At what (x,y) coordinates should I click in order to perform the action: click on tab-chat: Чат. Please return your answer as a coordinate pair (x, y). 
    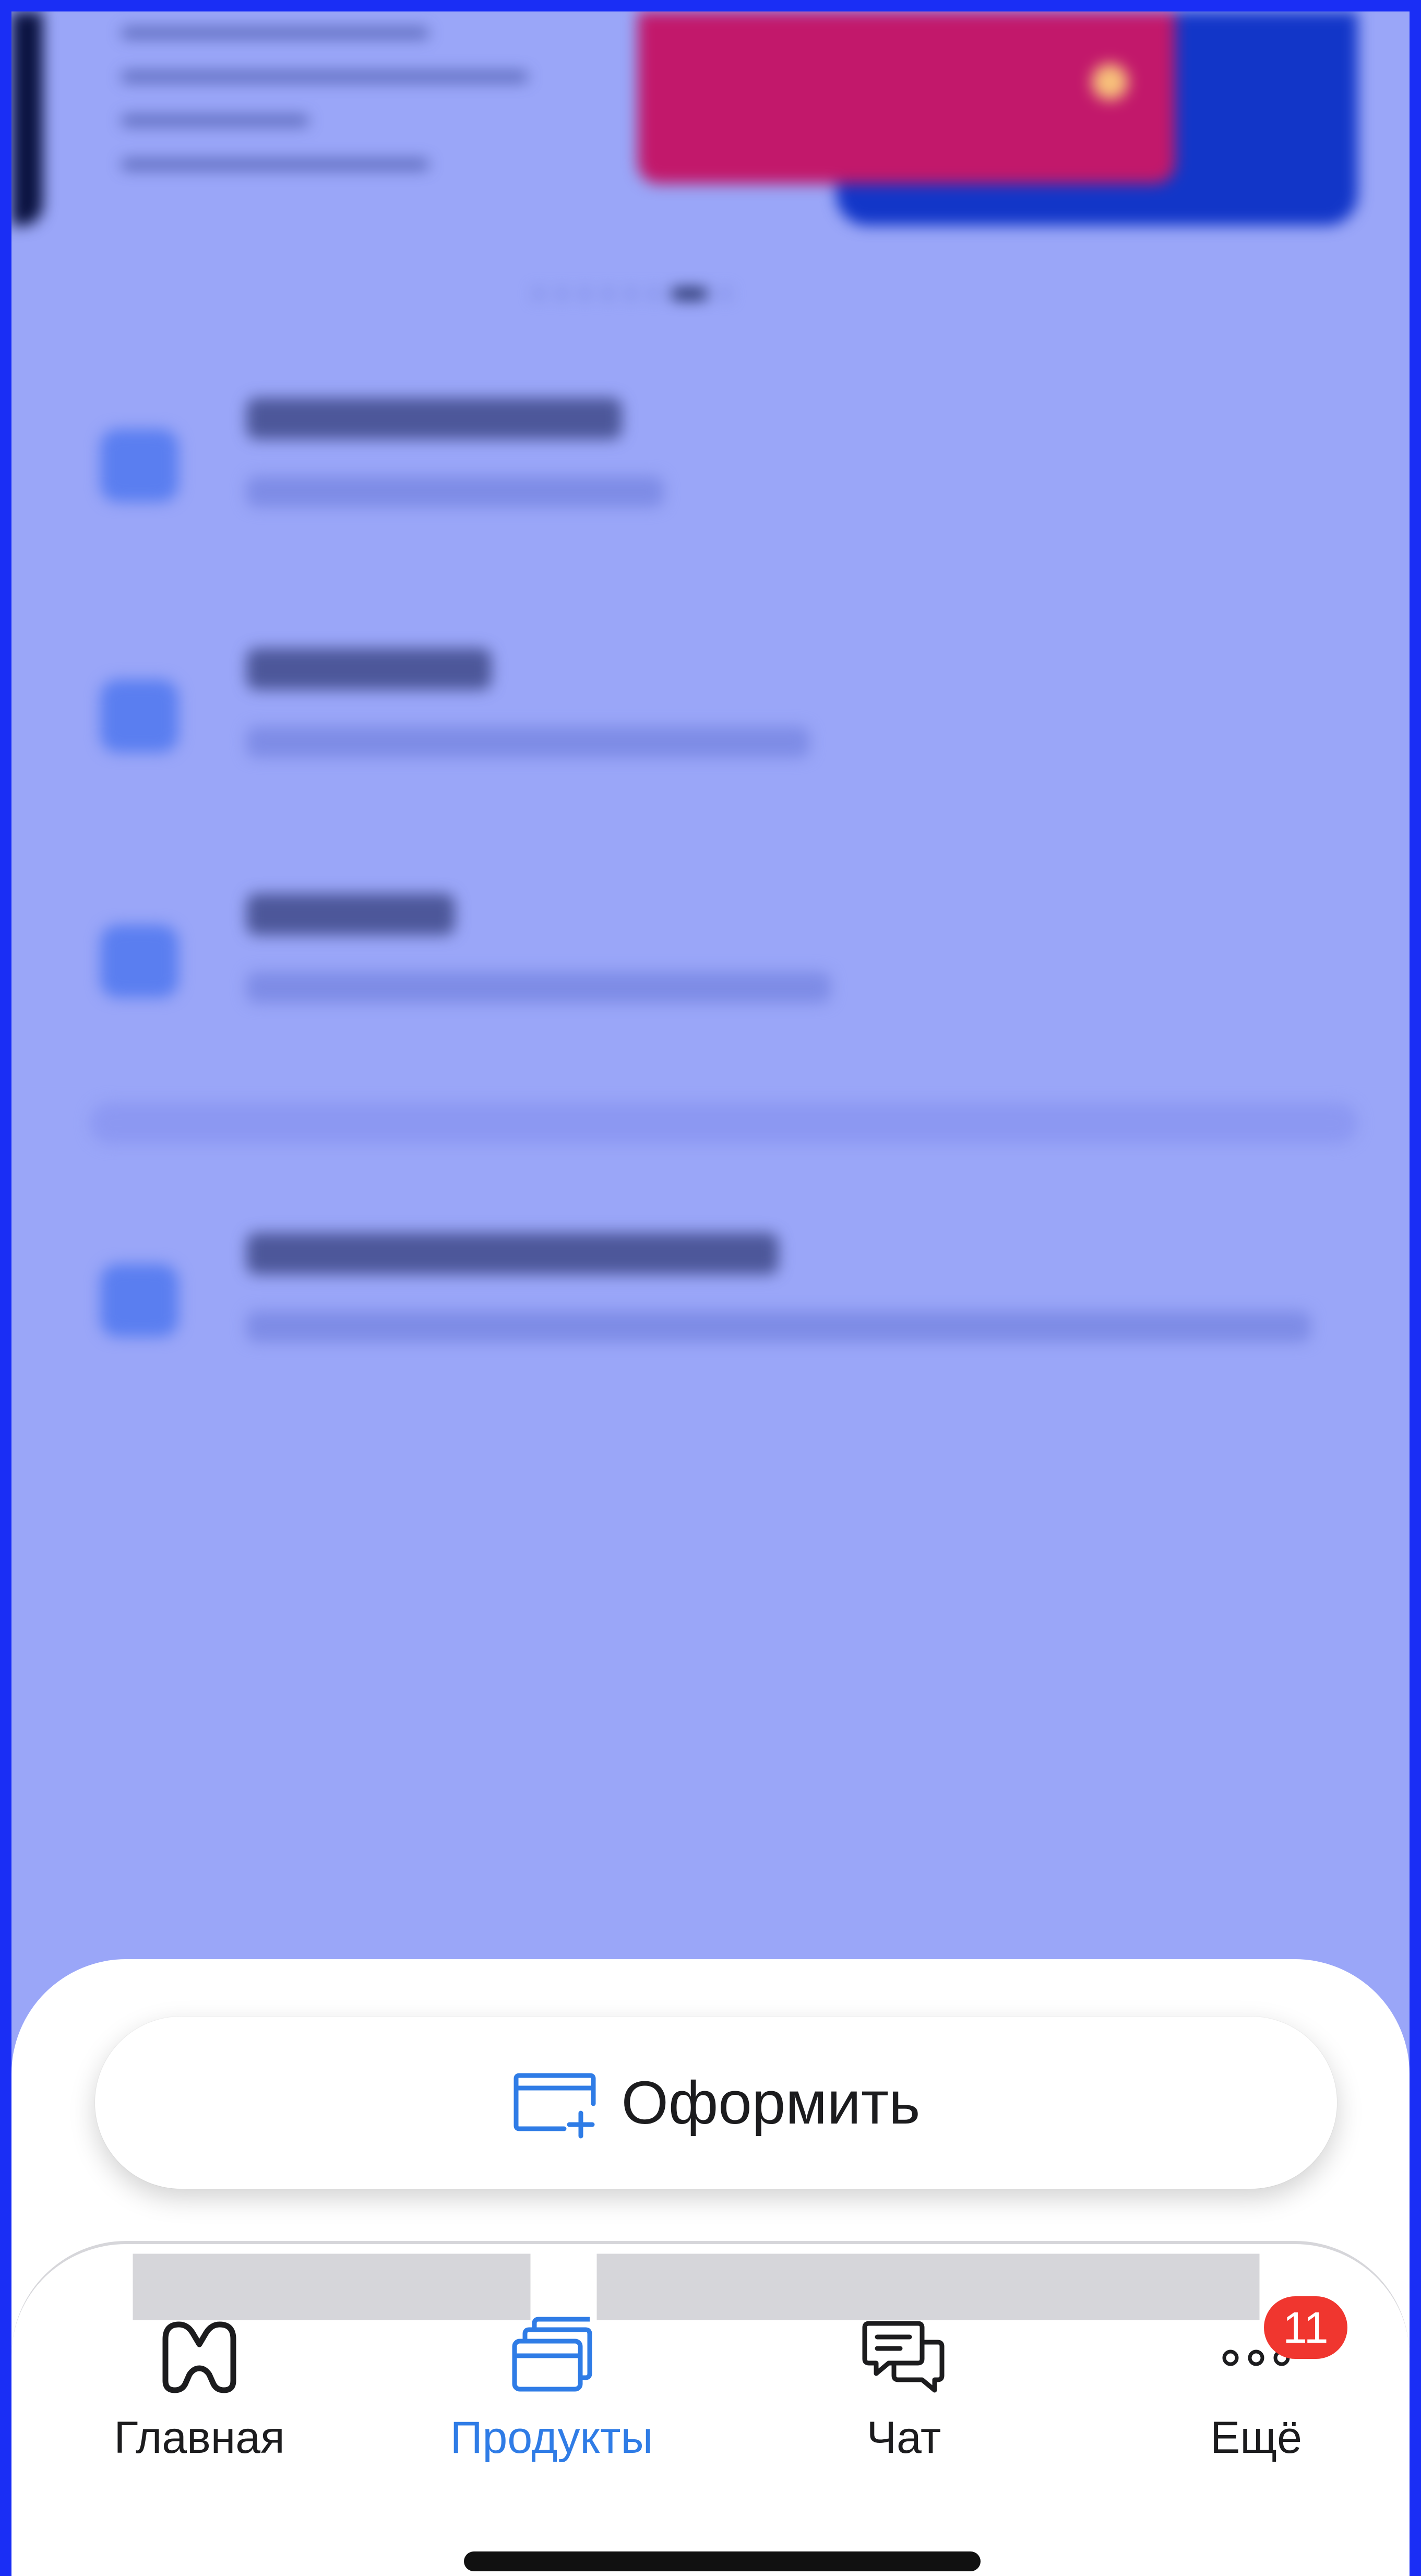
    Looking at the image, I should click on (904, 2395).